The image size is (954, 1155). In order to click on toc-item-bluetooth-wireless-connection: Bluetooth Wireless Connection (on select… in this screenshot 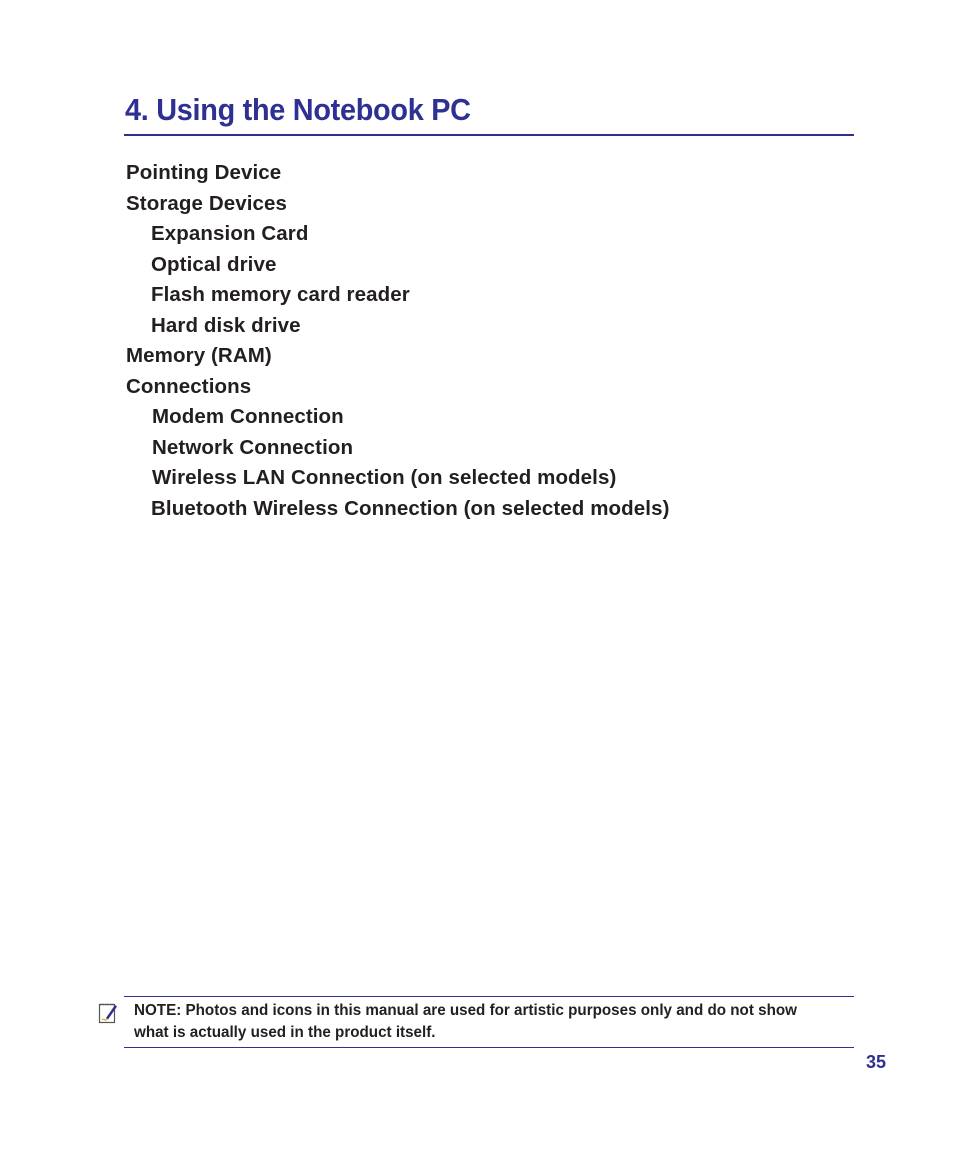, I will do `click(410, 508)`.